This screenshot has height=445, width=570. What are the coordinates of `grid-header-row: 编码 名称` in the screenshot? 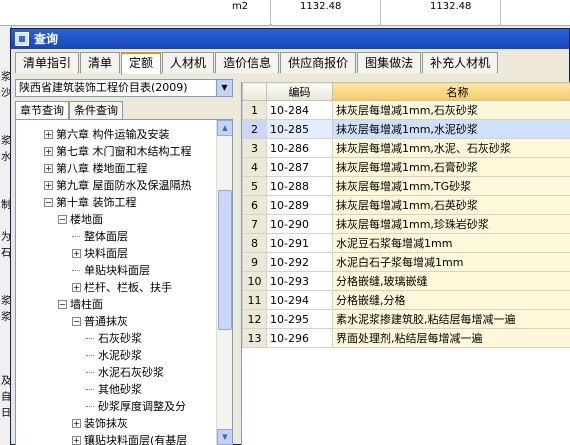 It's located at (406, 91).